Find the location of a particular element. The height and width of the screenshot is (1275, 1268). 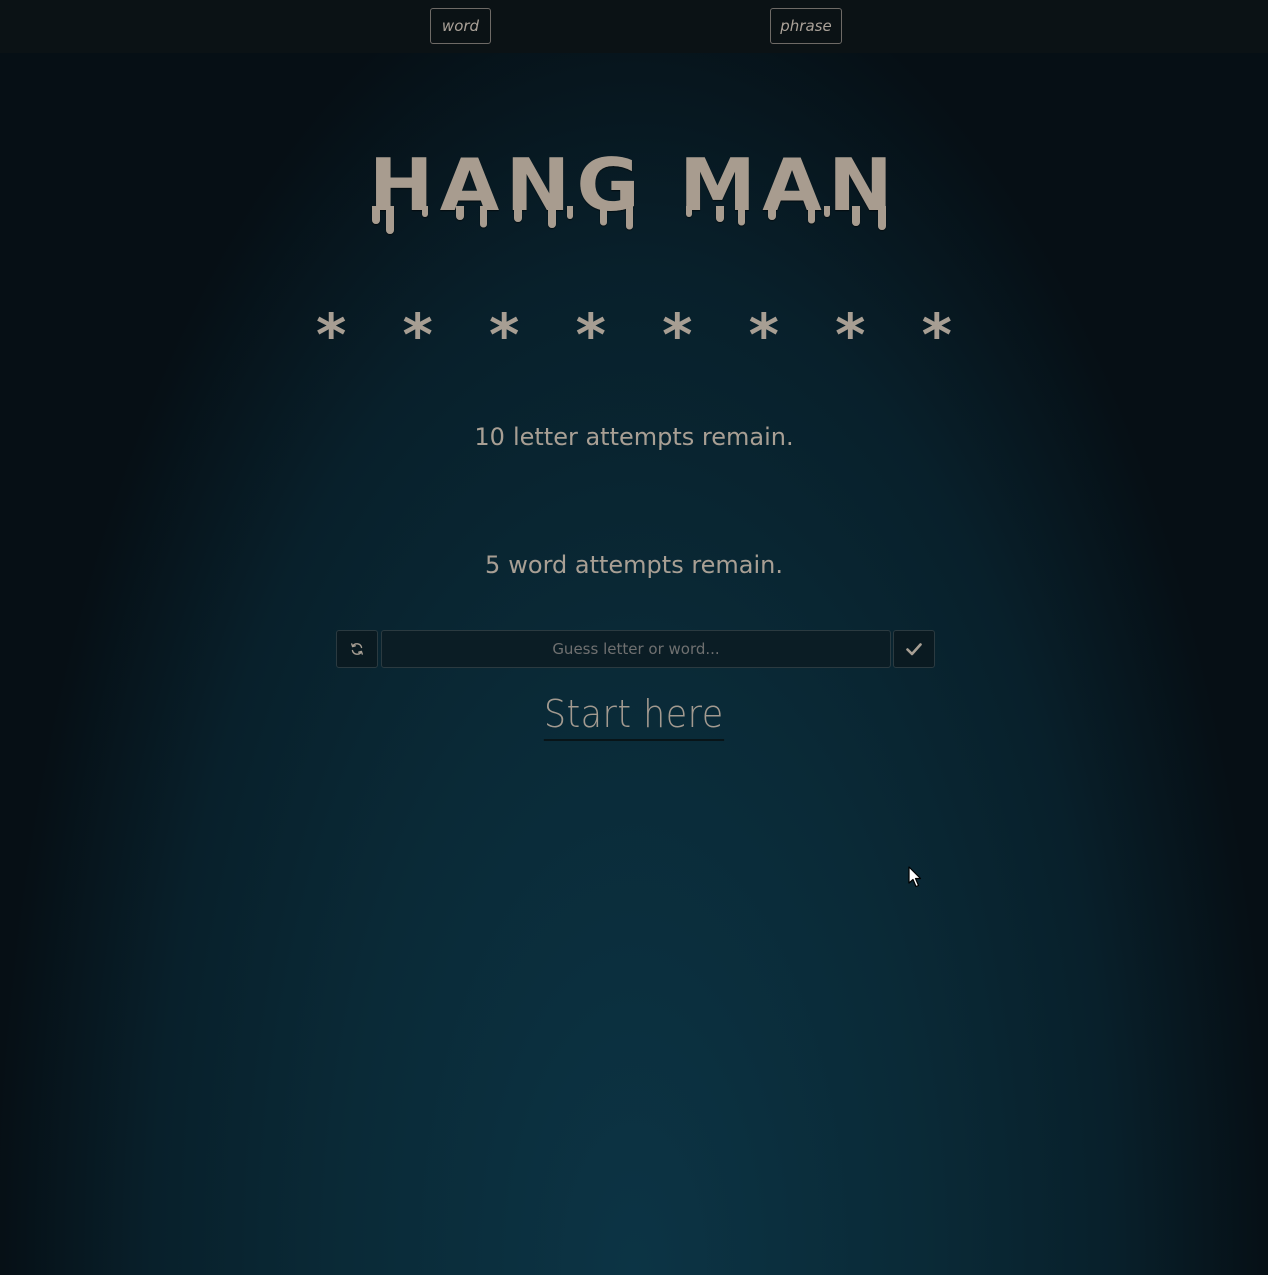

title-text: HANG MAN is located at coordinates (634, 185).